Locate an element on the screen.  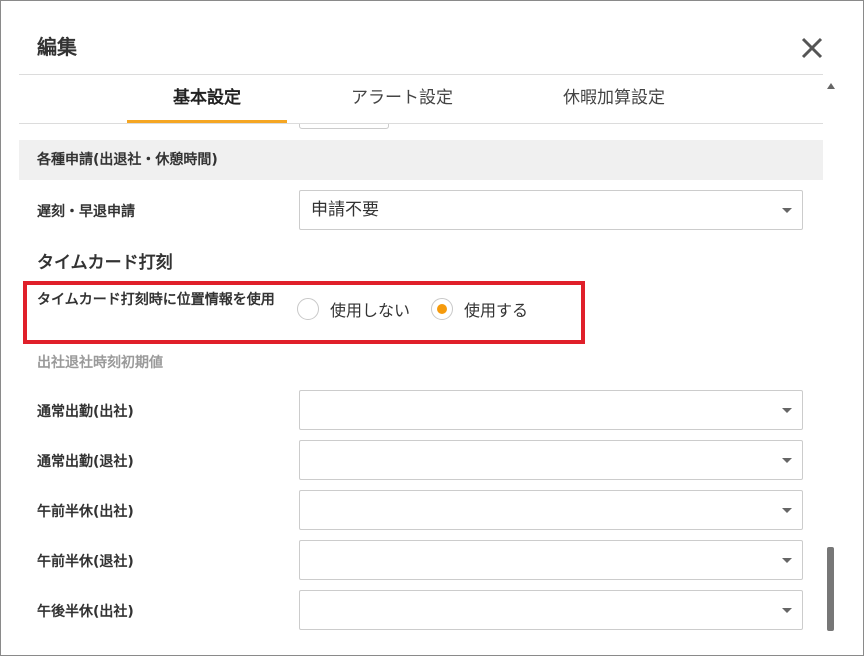
late-early-value: 申請不要 is located at coordinates (345, 210).